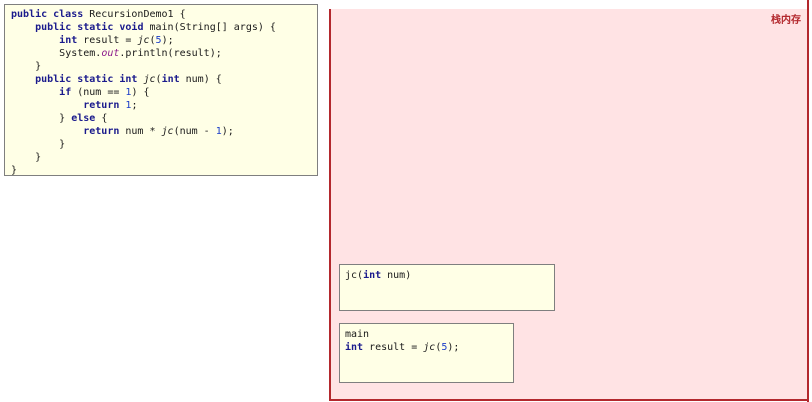 The height and width of the screenshot is (402, 812). I want to click on code-line-10: return num * jc(num - 1);, so click(164, 131).